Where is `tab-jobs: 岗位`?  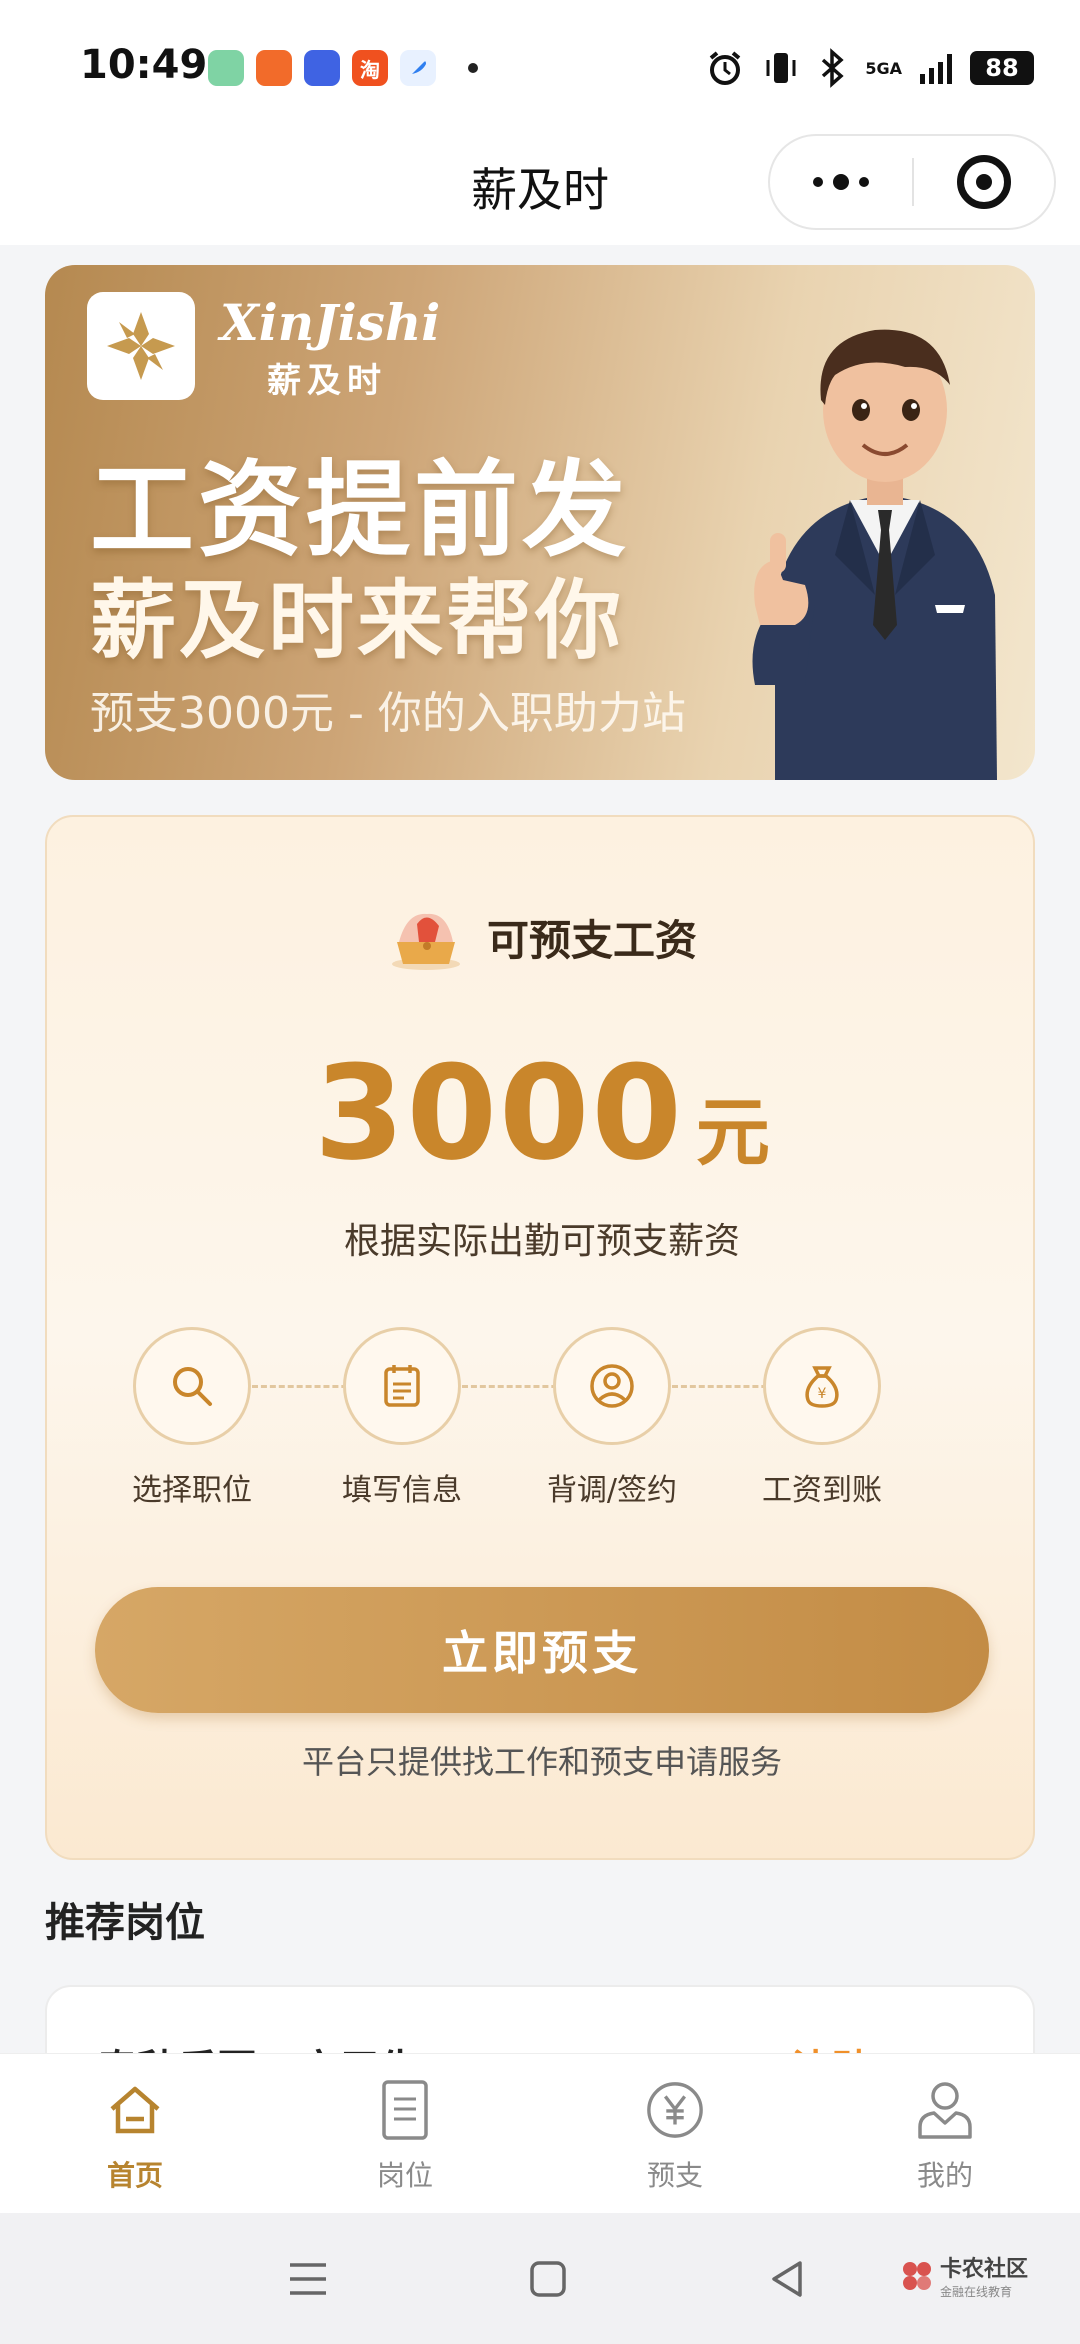 tab-jobs: 岗位 is located at coordinates (405, 2133).